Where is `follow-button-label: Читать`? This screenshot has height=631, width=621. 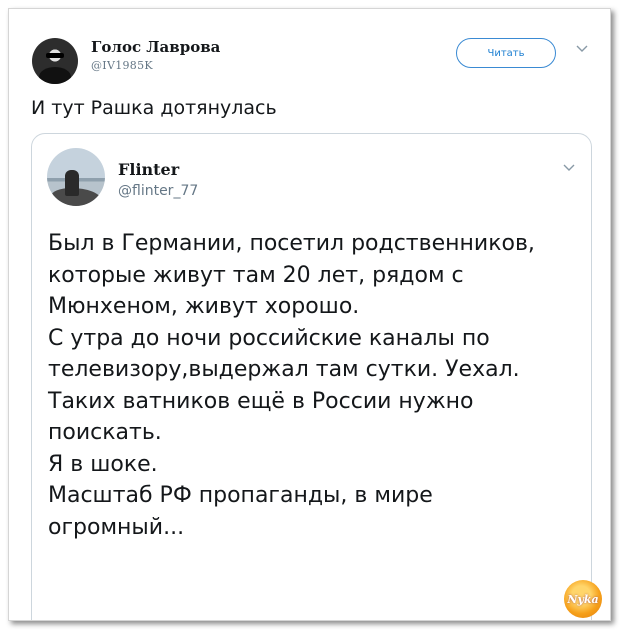 follow-button-label: Читать is located at coordinates (506, 53).